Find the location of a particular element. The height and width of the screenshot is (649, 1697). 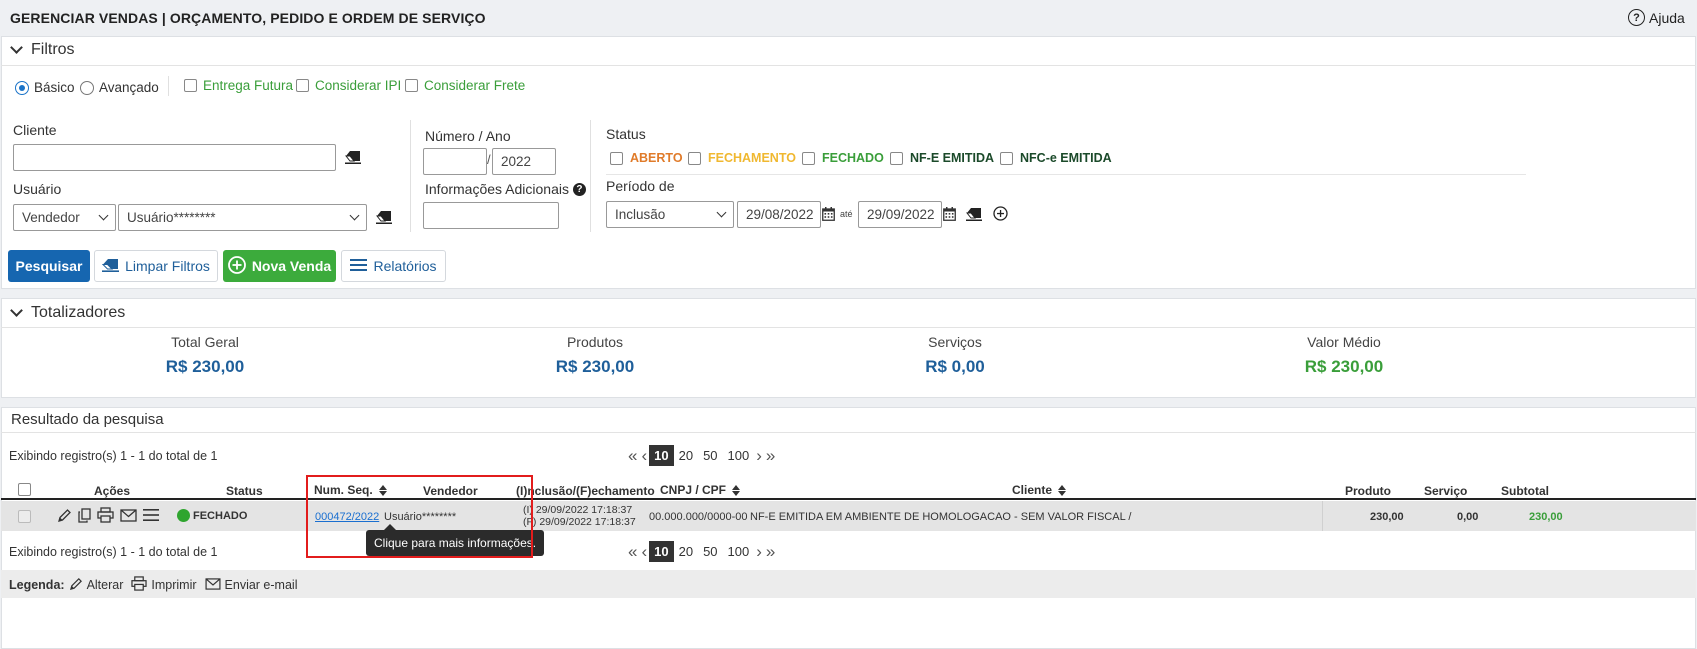

row-status: FECHADO is located at coordinates (212, 515).